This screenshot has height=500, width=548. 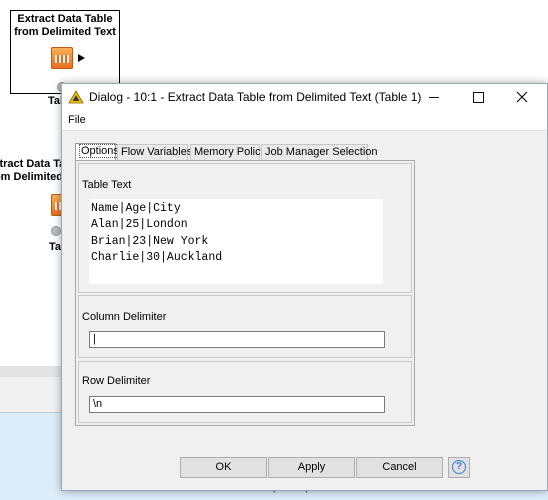 What do you see at coordinates (478, 97) in the screenshot?
I see `maximize-icon` at bounding box center [478, 97].